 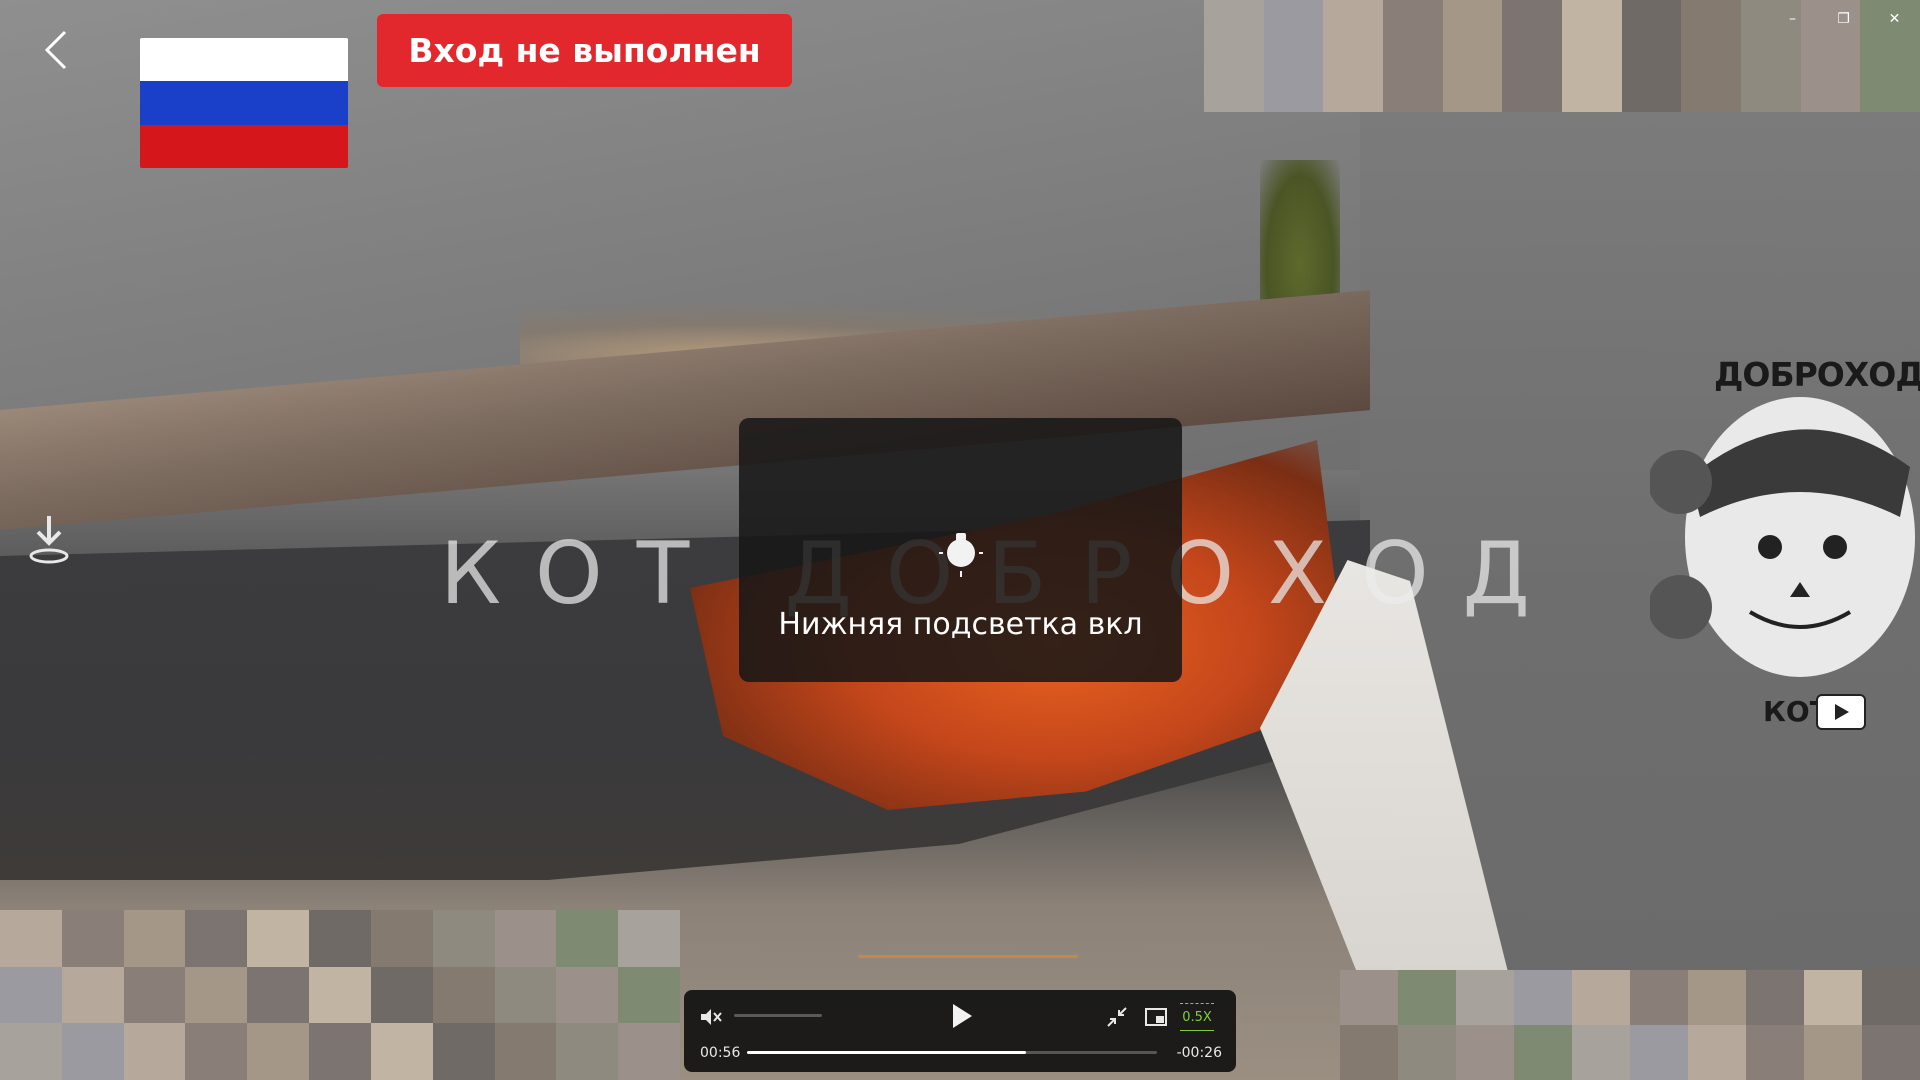 I want to click on restore-button: ❐, so click(x=1843, y=19).